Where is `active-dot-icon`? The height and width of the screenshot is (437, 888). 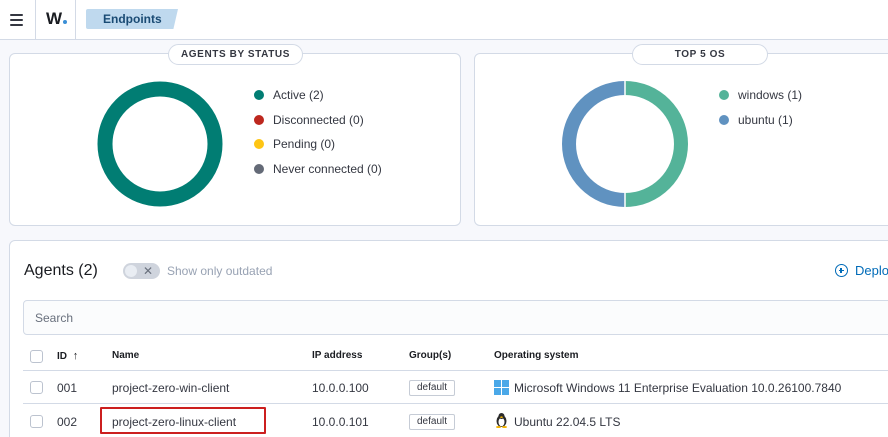 active-dot-icon is located at coordinates (259, 95).